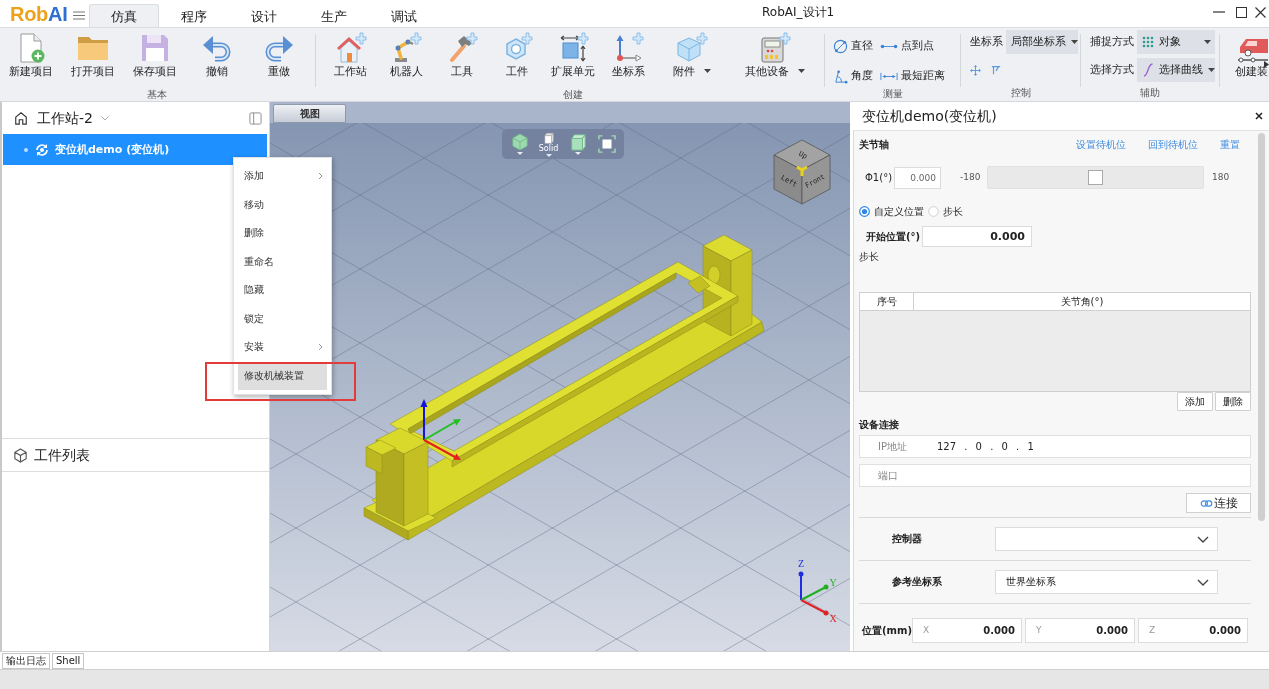 The image size is (1269, 689). Describe the element at coordinates (907, 539) in the screenshot. I see `field-label: 控制器` at that location.